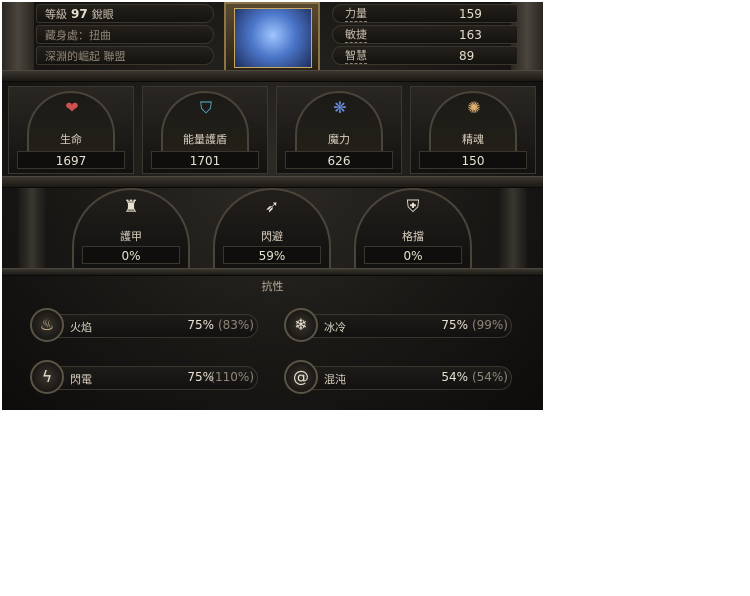 This screenshot has height=596, width=750. I want to click on defense-card-block: ⛨ 格擋 0%, so click(413, 228).